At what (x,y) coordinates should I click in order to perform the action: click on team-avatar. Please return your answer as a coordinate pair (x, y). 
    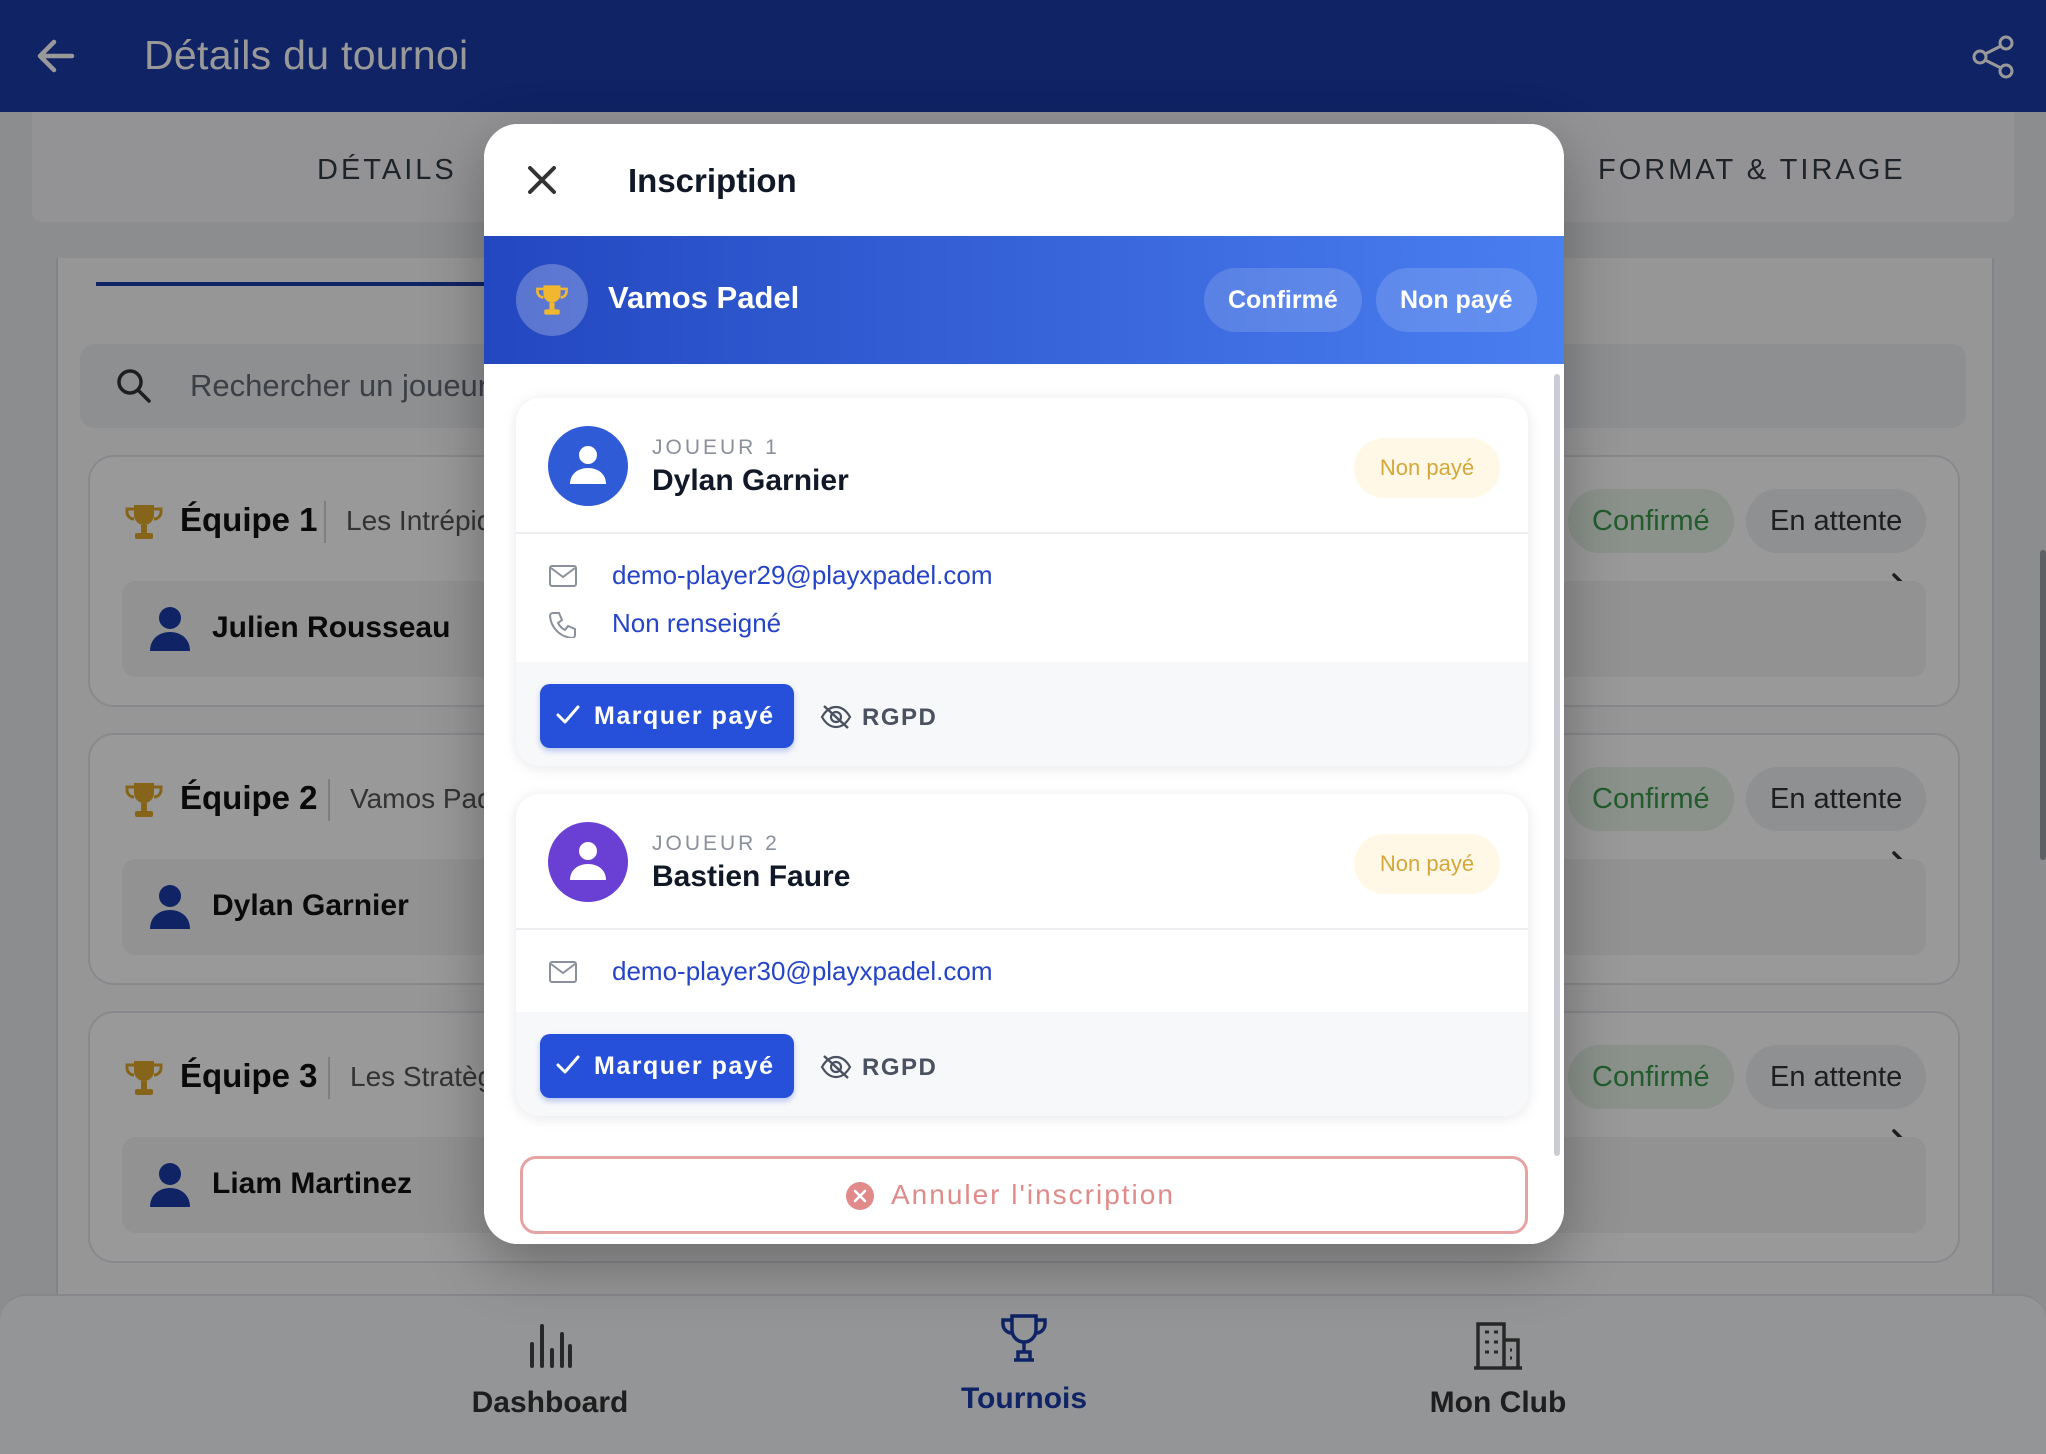
    Looking at the image, I should click on (552, 300).